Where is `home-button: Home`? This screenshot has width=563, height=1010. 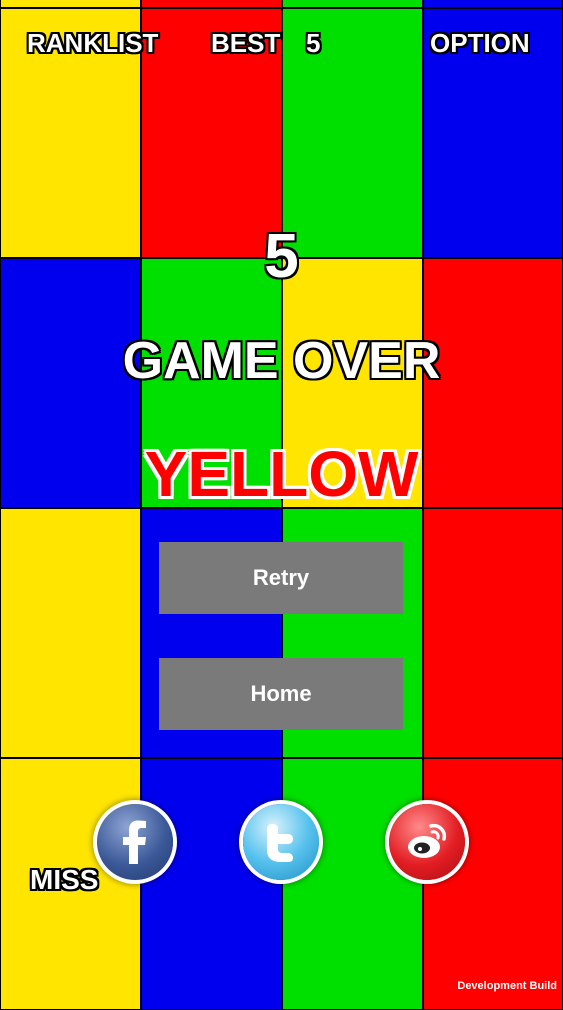
home-button: Home is located at coordinates (281, 694).